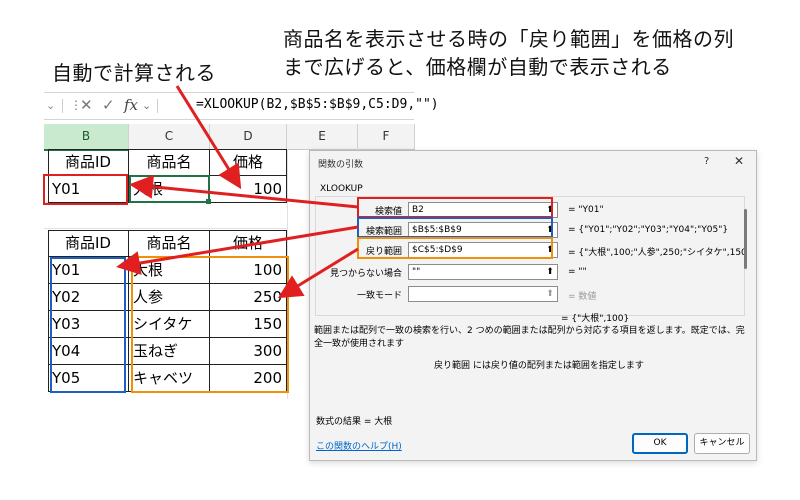 The width and height of the screenshot is (800, 500). What do you see at coordinates (577, 272) in the screenshot?
I see `arg-result-if-not-found: = ""` at bounding box center [577, 272].